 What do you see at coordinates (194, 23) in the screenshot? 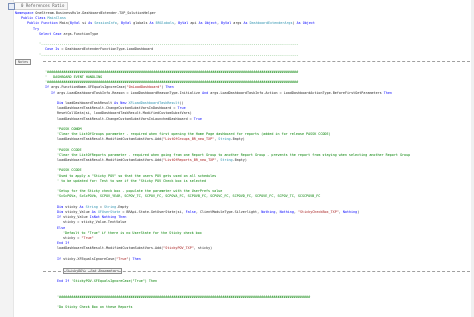
I see `code-token: api` at bounding box center [194, 23].